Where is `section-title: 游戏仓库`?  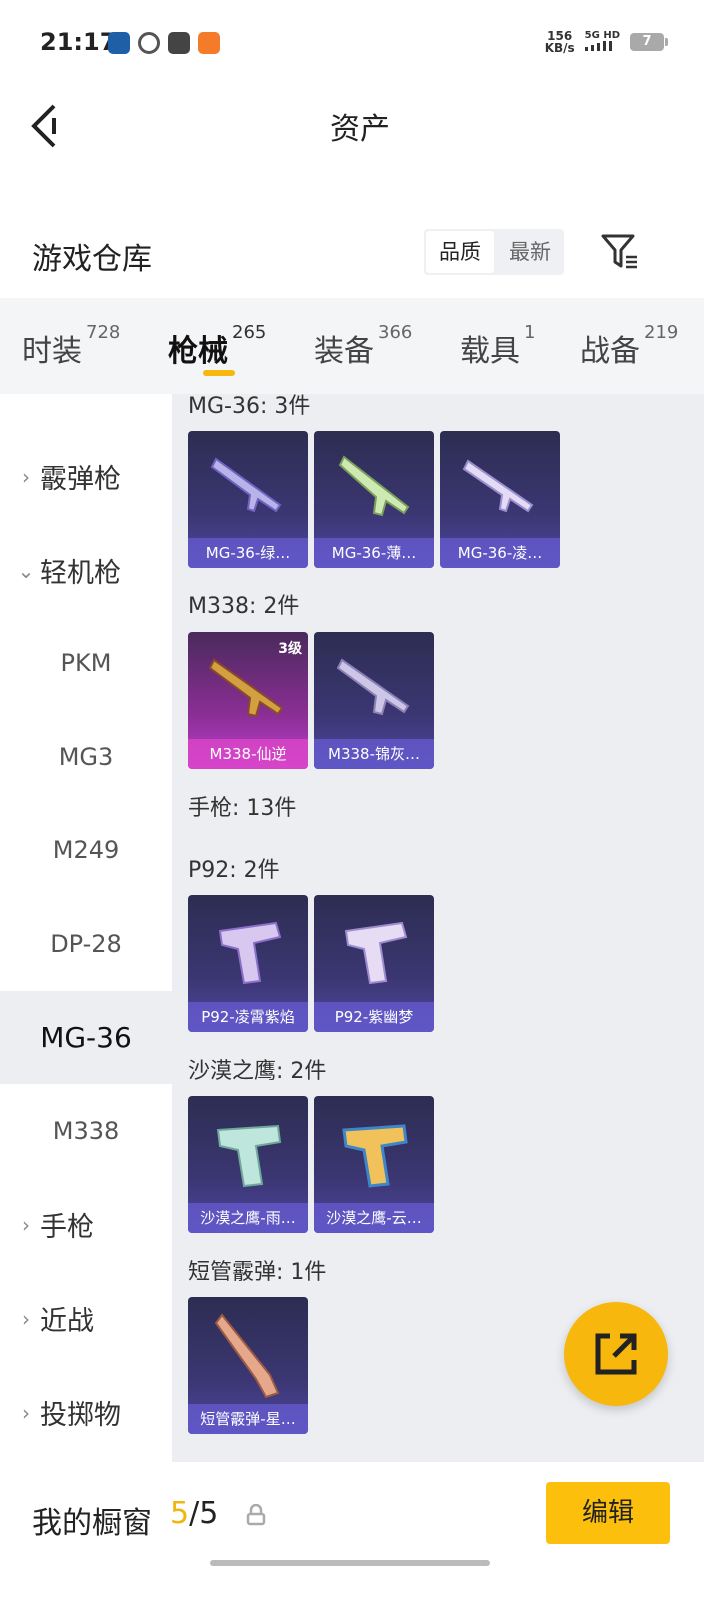 section-title: 游戏仓库 is located at coordinates (92, 259).